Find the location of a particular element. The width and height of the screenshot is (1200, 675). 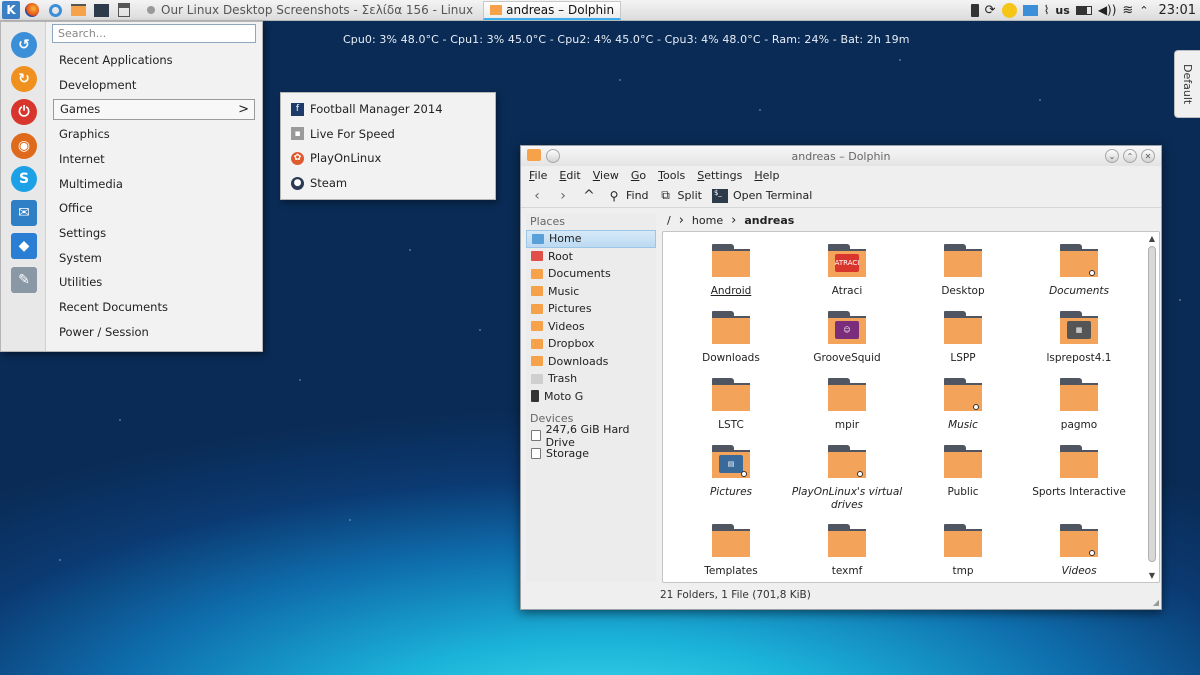

menu-item-internet: Internet is located at coordinates (154, 159).